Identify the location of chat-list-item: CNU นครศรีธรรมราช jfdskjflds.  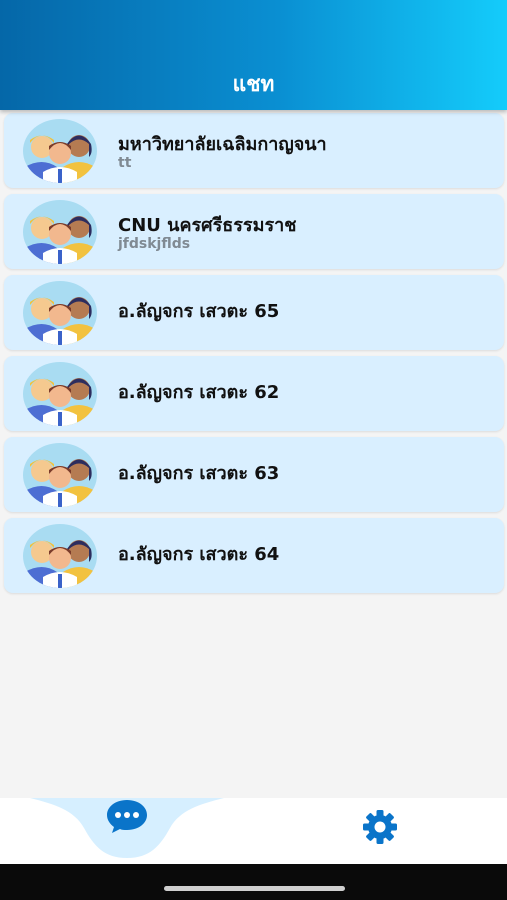
(254, 231).